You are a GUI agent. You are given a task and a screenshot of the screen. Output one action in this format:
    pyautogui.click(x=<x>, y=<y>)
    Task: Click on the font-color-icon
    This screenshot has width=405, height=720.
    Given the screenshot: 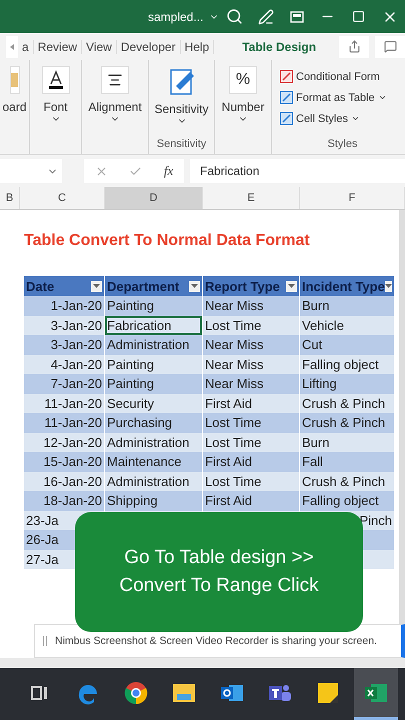 What is the action you would take?
    pyautogui.click(x=56, y=80)
    